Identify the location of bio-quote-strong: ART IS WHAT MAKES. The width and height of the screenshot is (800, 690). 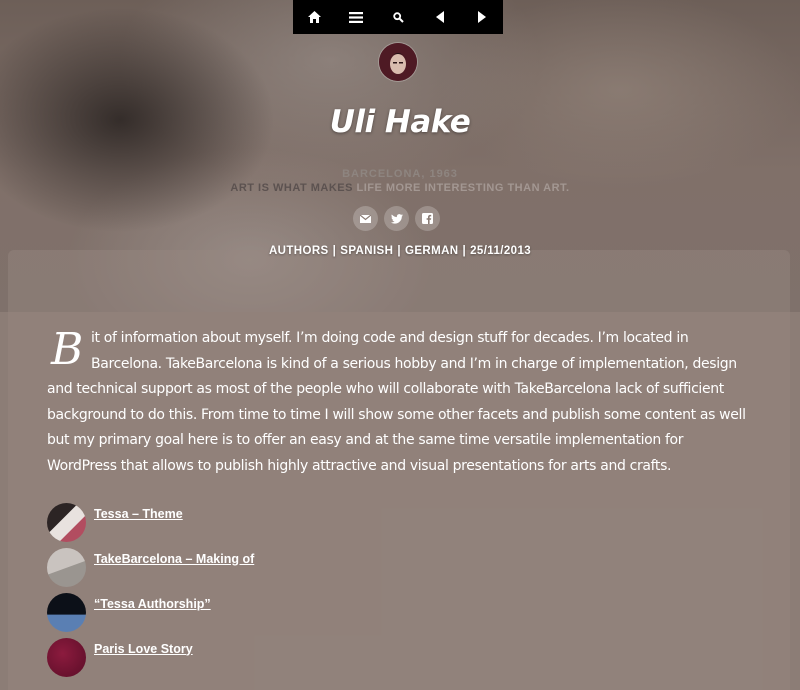
(291, 188).